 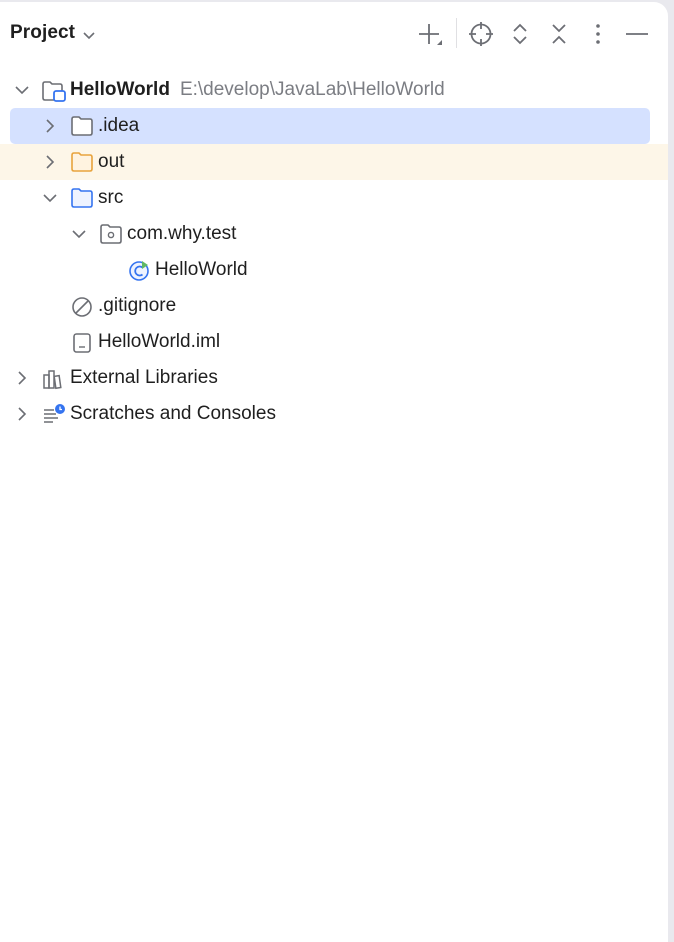 What do you see at coordinates (334, 306) in the screenshot?
I see `tree-node-gitignore: .gitignore` at bounding box center [334, 306].